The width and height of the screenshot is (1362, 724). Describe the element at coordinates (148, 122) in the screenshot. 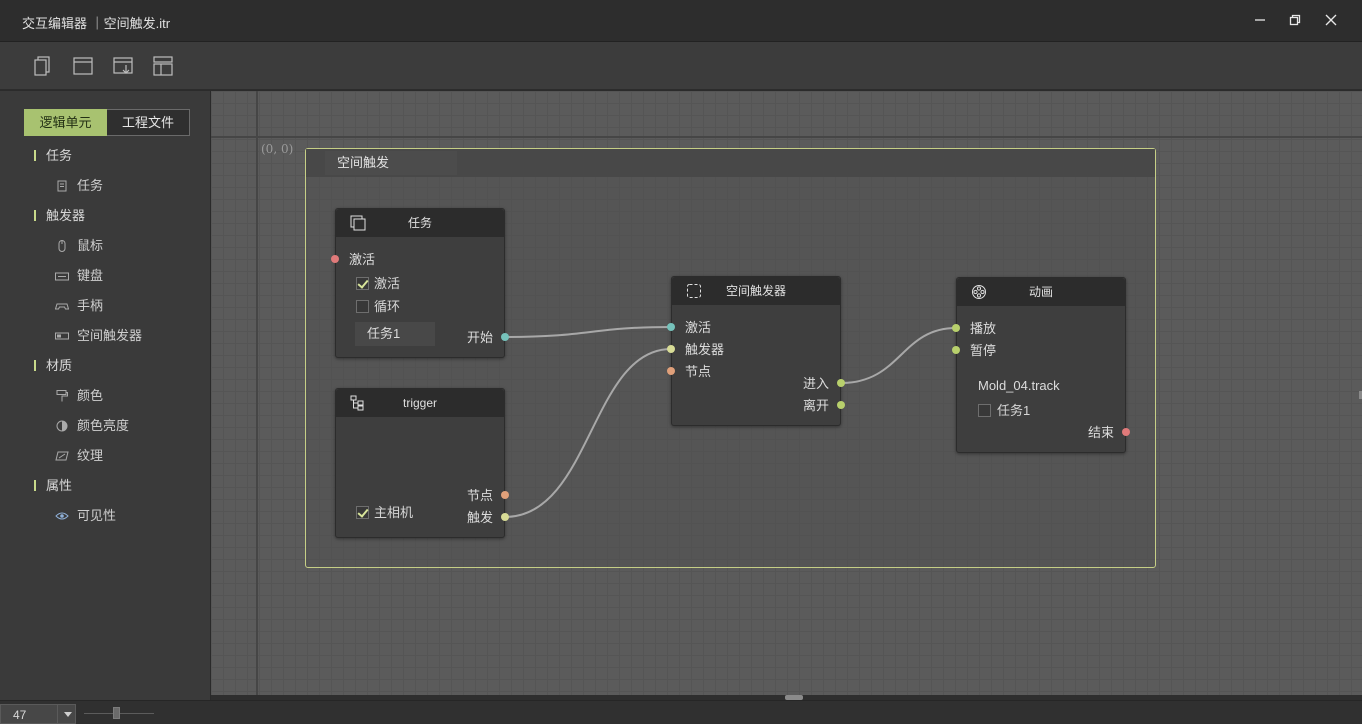

I see `tab-project-files: 工程文件` at that location.